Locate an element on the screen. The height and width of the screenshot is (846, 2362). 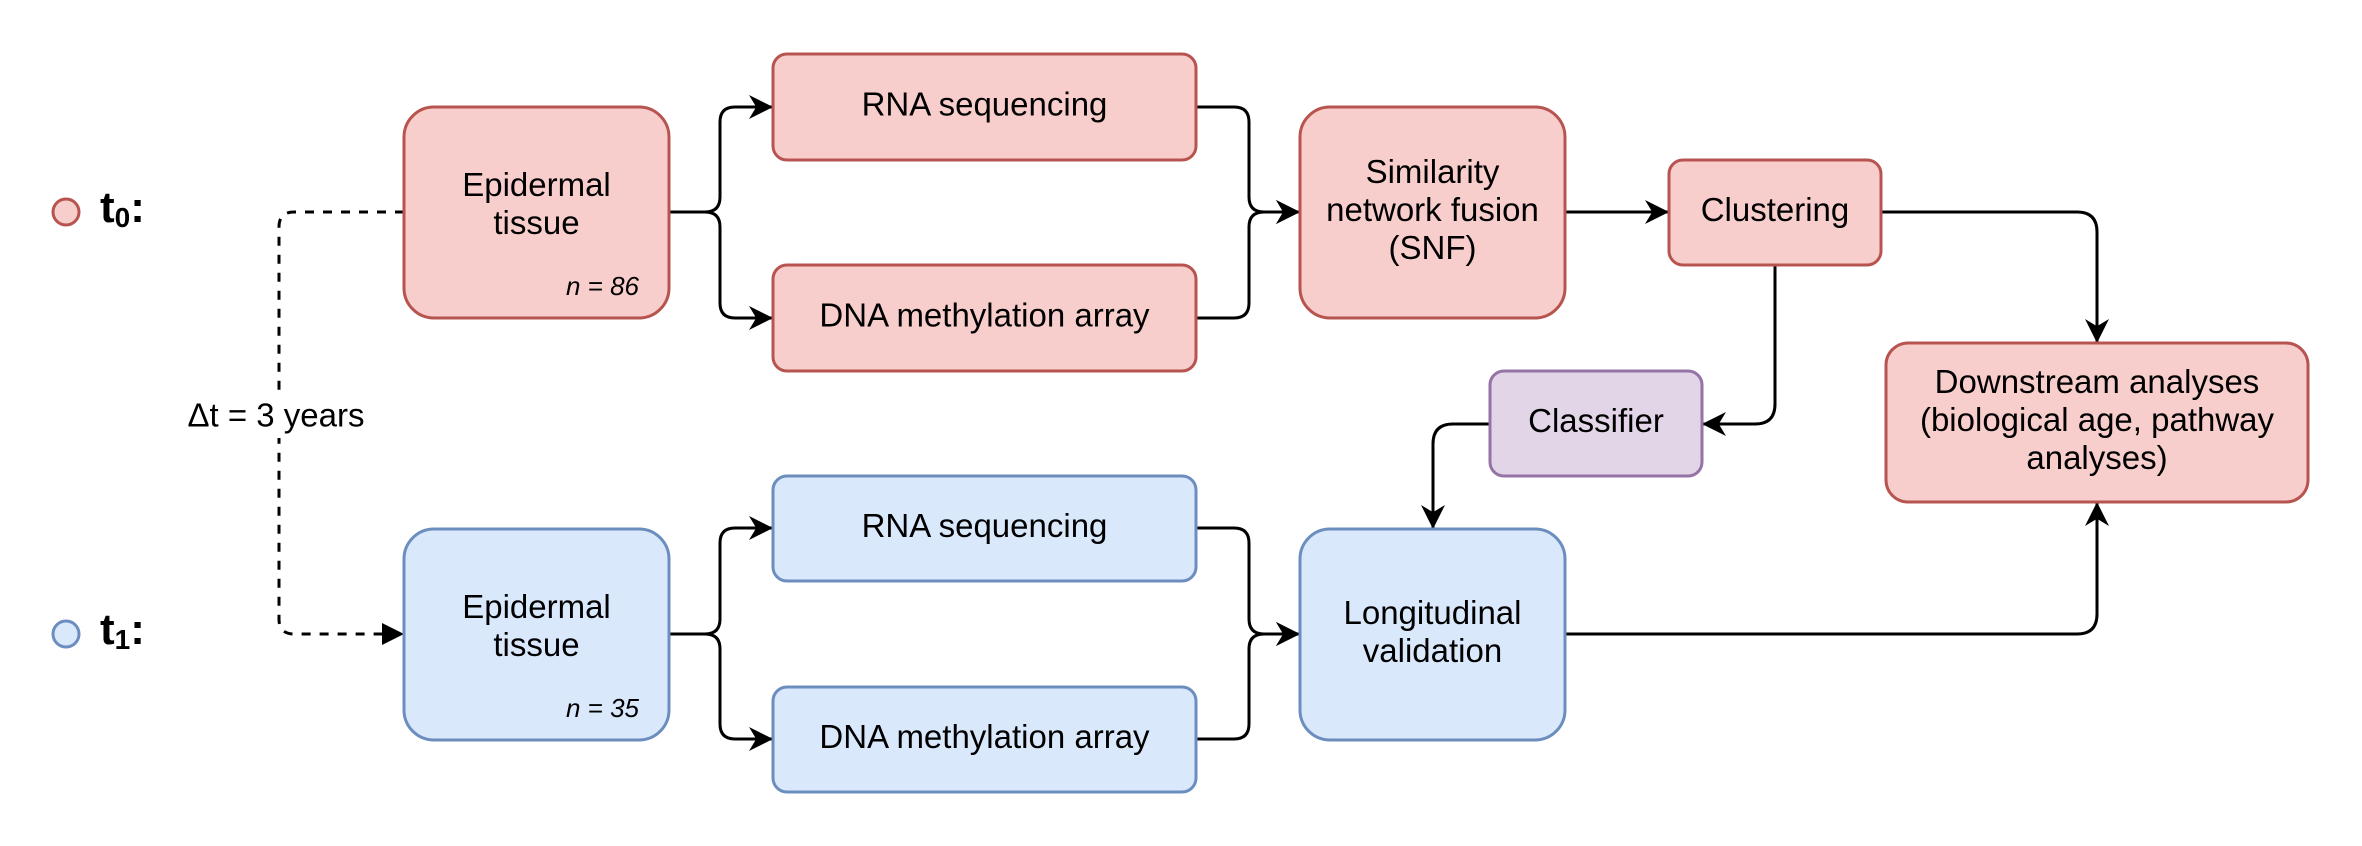
node-label-line: network fusion is located at coordinates (1432, 209).